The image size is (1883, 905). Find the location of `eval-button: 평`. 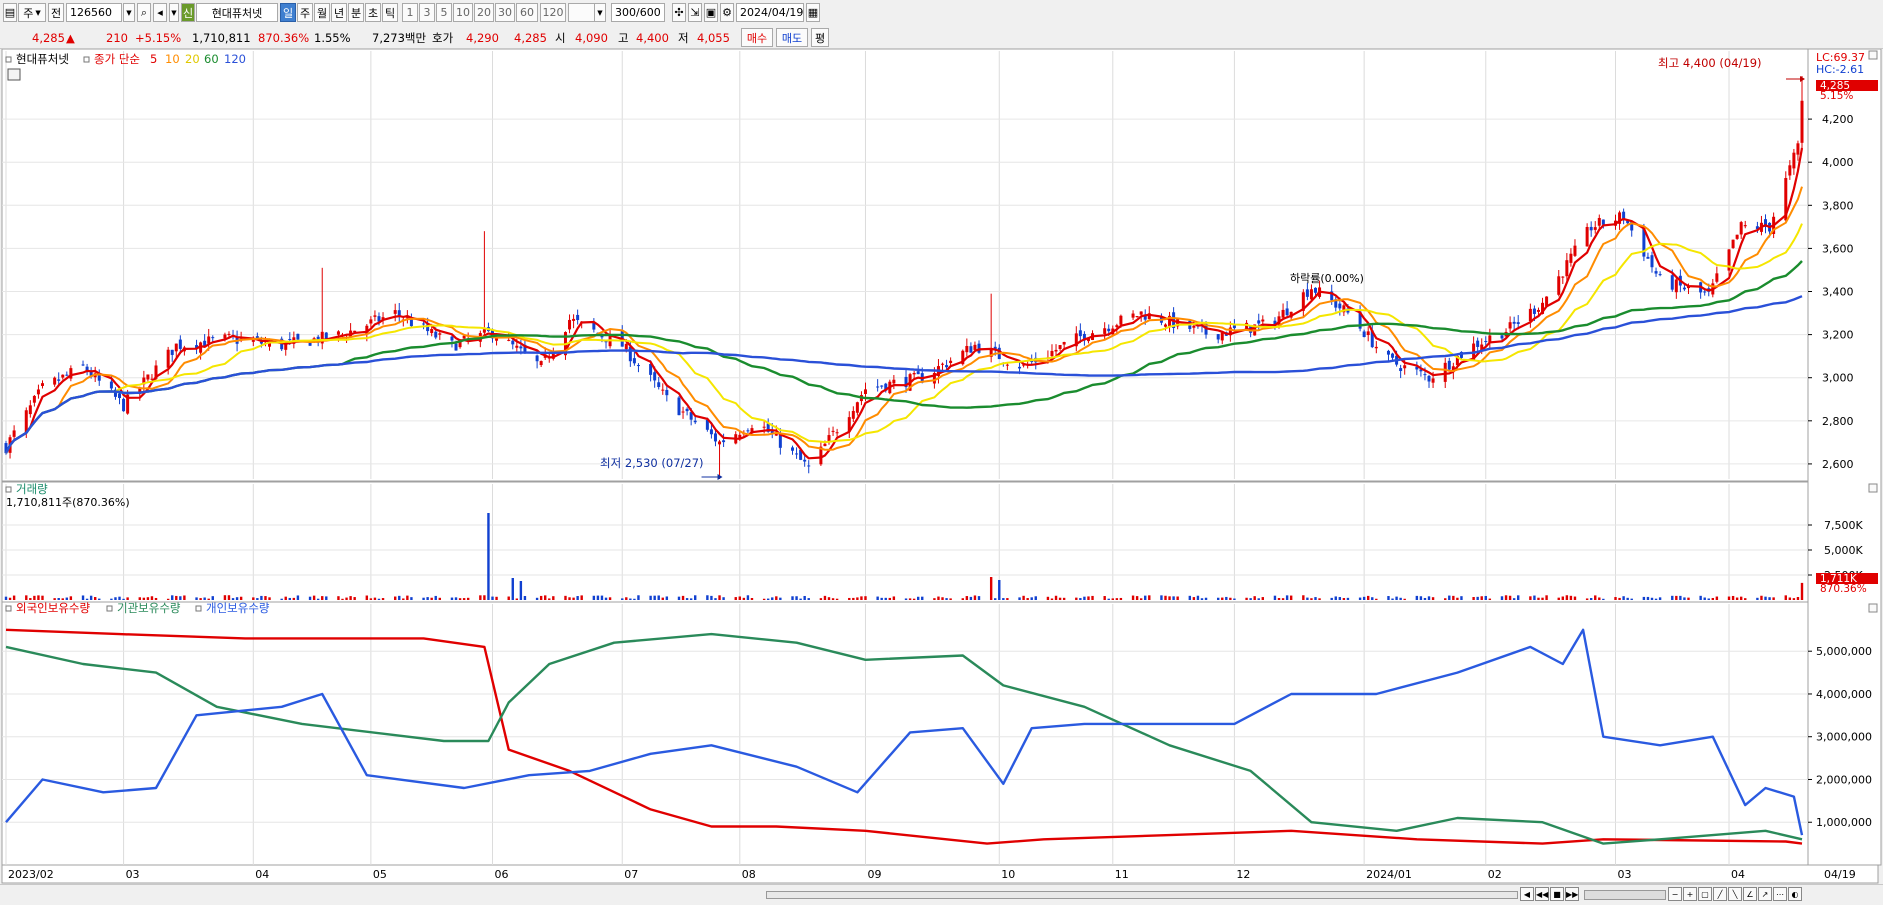

eval-button: 평 is located at coordinates (820, 37).